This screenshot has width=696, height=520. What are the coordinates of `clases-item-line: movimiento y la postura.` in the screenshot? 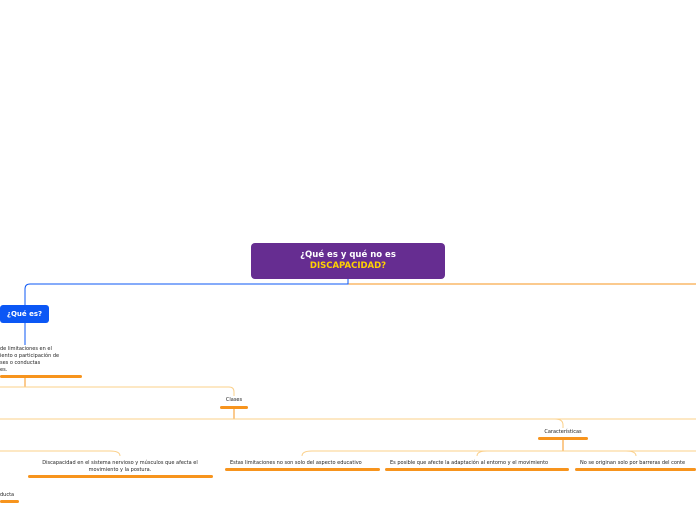 It's located at (120, 470).